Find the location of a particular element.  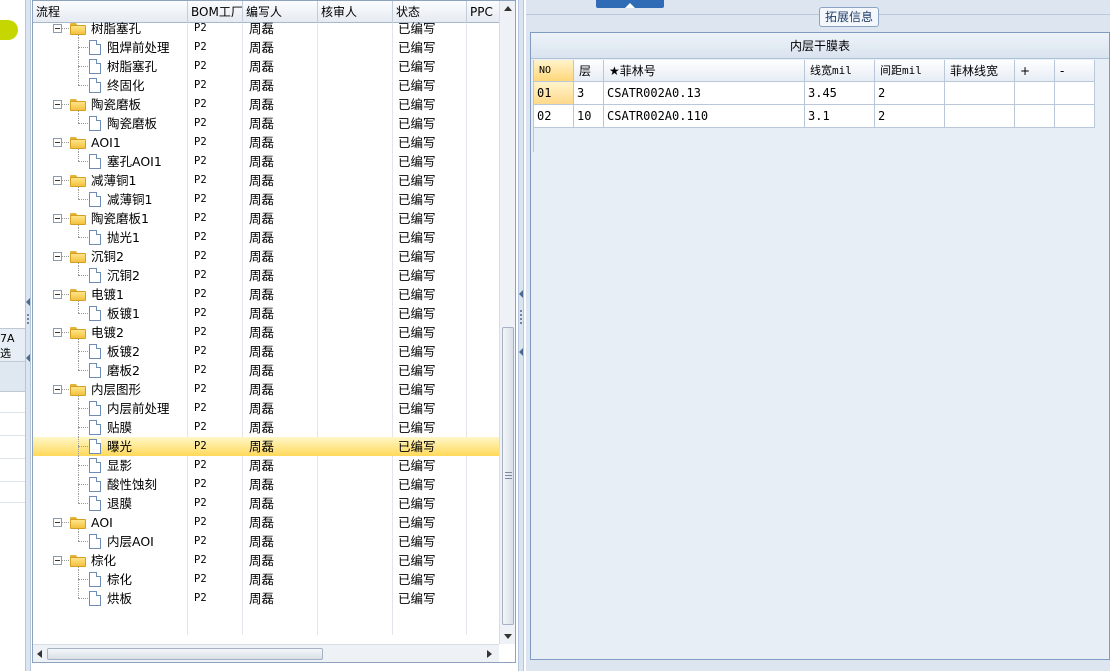

horizontal-scrollbar is located at coordinates (266, 653).